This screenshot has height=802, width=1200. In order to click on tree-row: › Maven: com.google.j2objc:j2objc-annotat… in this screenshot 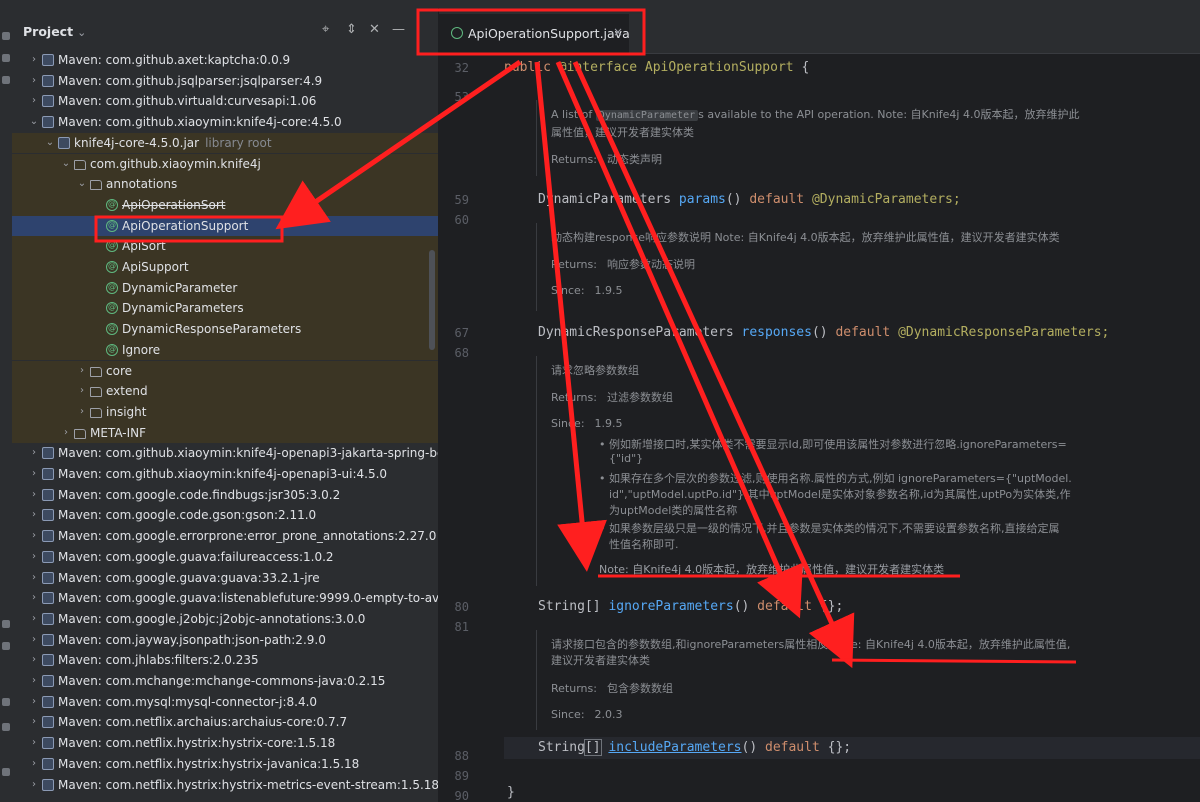, I will do `click(225, 619)`.